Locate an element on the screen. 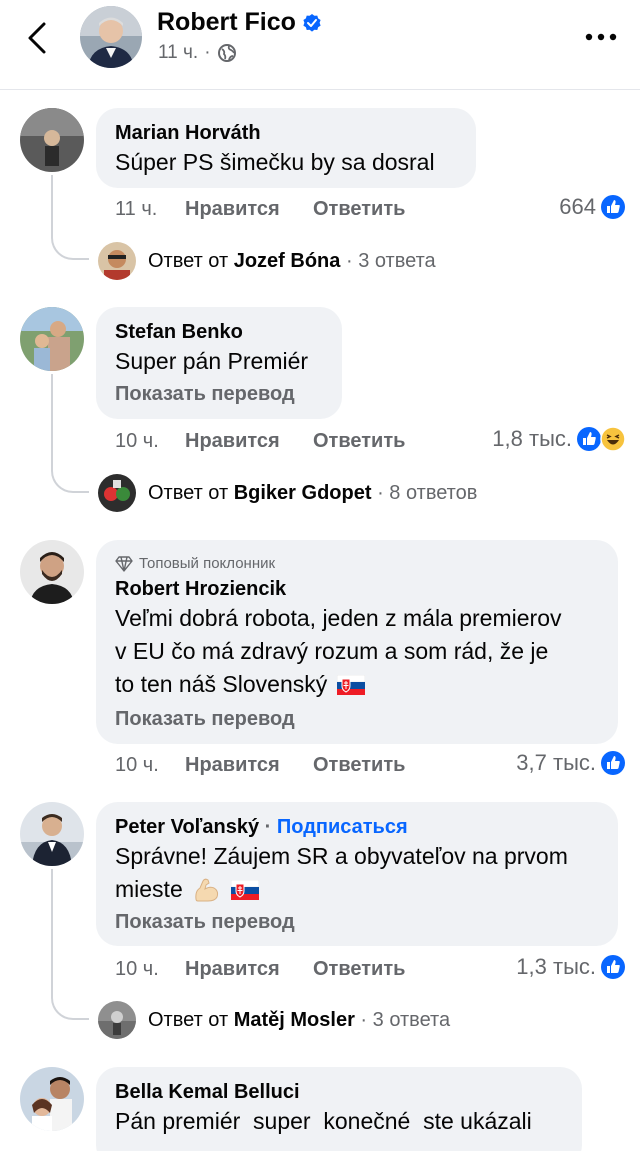  comment-author: Stefan Benko is located at coordinates (219, 332).